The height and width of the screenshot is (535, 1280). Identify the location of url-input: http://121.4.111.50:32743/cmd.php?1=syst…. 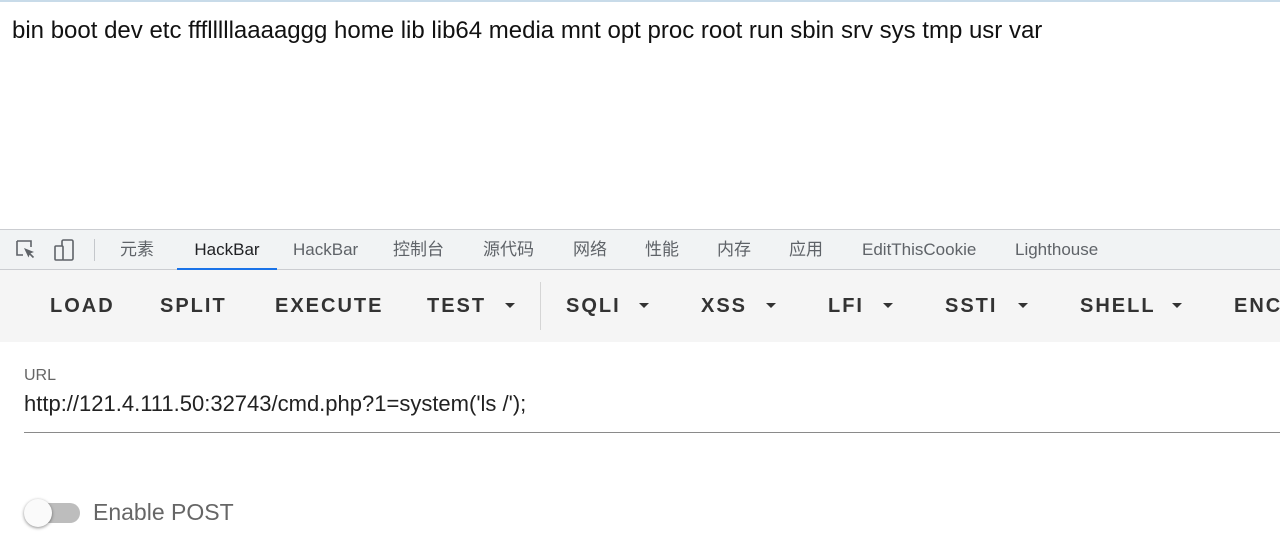
(275, 404).